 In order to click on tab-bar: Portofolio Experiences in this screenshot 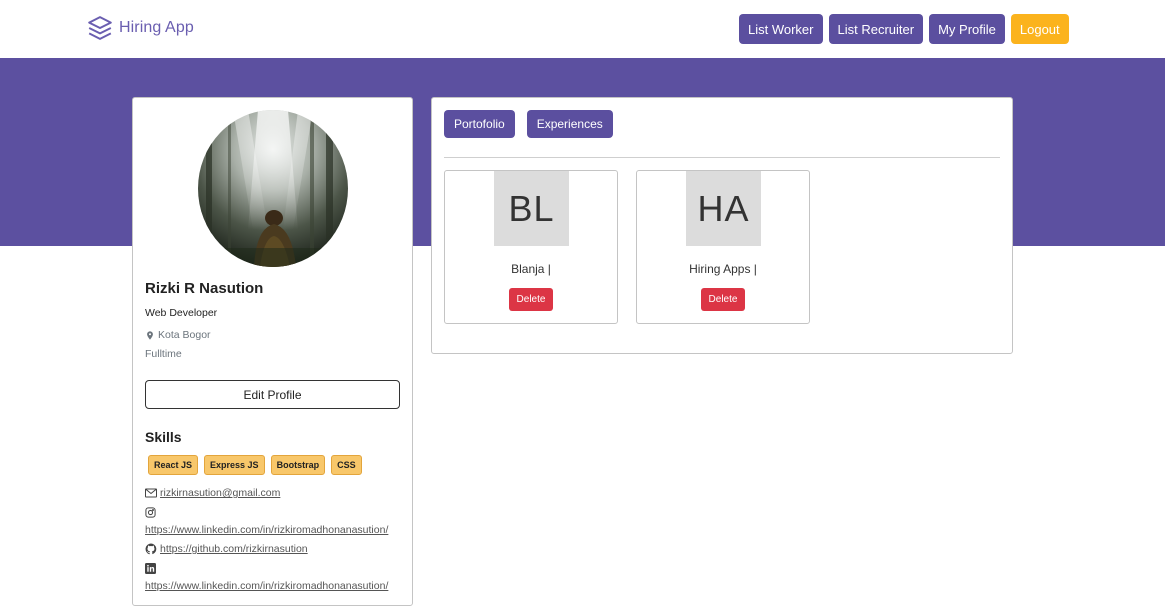, I will do `click(528, 124)`.